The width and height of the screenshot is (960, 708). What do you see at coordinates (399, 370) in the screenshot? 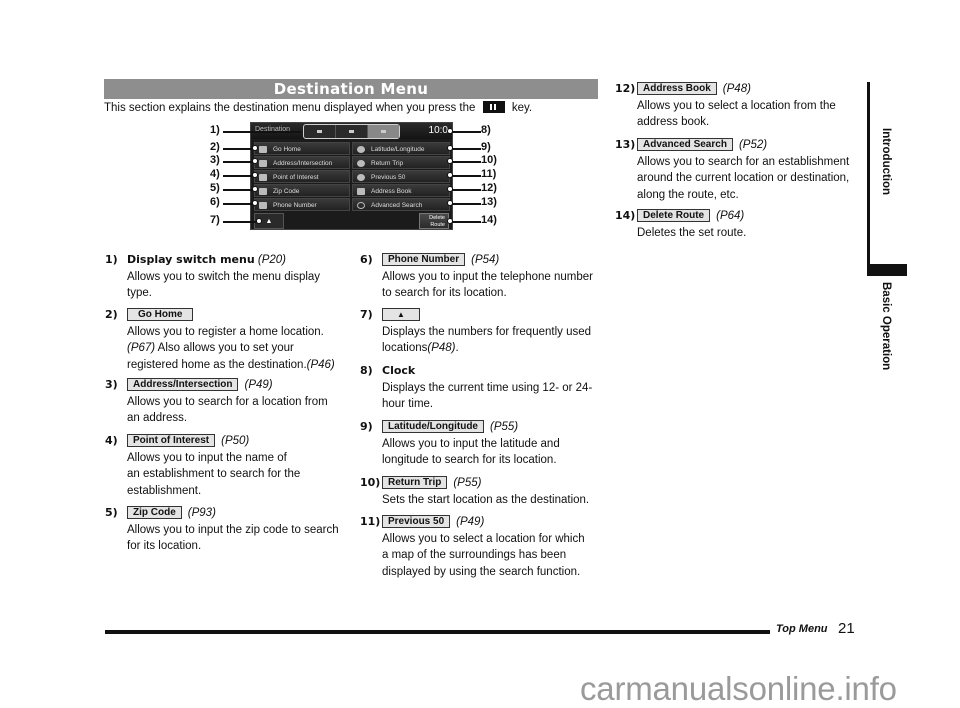
I see `item-title: Clock` at bounding box center [399, 370].